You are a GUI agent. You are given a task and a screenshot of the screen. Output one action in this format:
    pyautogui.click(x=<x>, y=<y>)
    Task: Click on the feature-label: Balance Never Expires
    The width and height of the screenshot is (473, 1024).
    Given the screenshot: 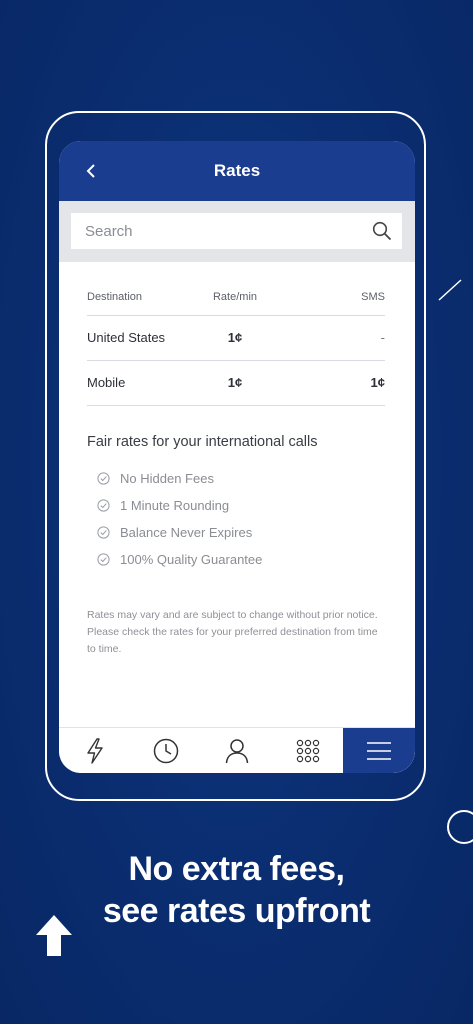 What is the action you would take?
    pyautogui.click(x=186, y=532)
    